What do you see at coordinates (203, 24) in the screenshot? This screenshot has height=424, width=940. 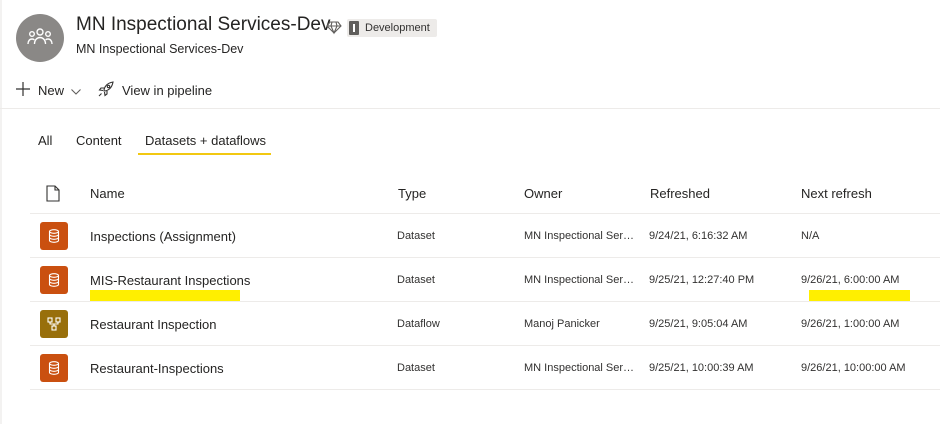 I see `workspace-title: MN Inspectional Services-Dev` at bounding box center [203, 24].